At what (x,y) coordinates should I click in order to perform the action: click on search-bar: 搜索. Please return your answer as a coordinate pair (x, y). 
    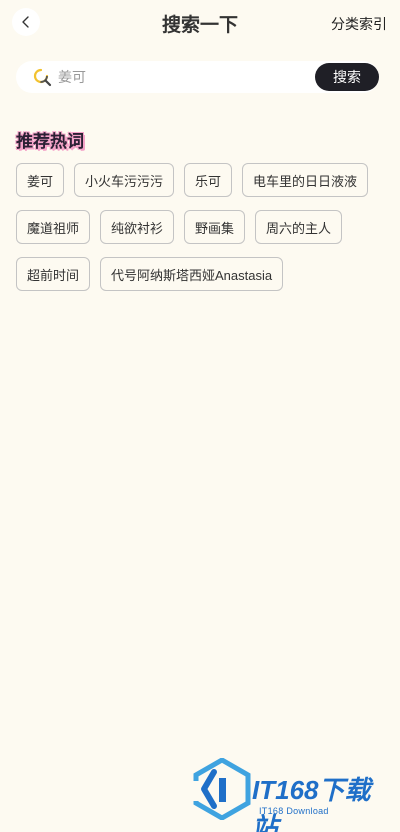
    Looking at the image, I should click on (197, 77).